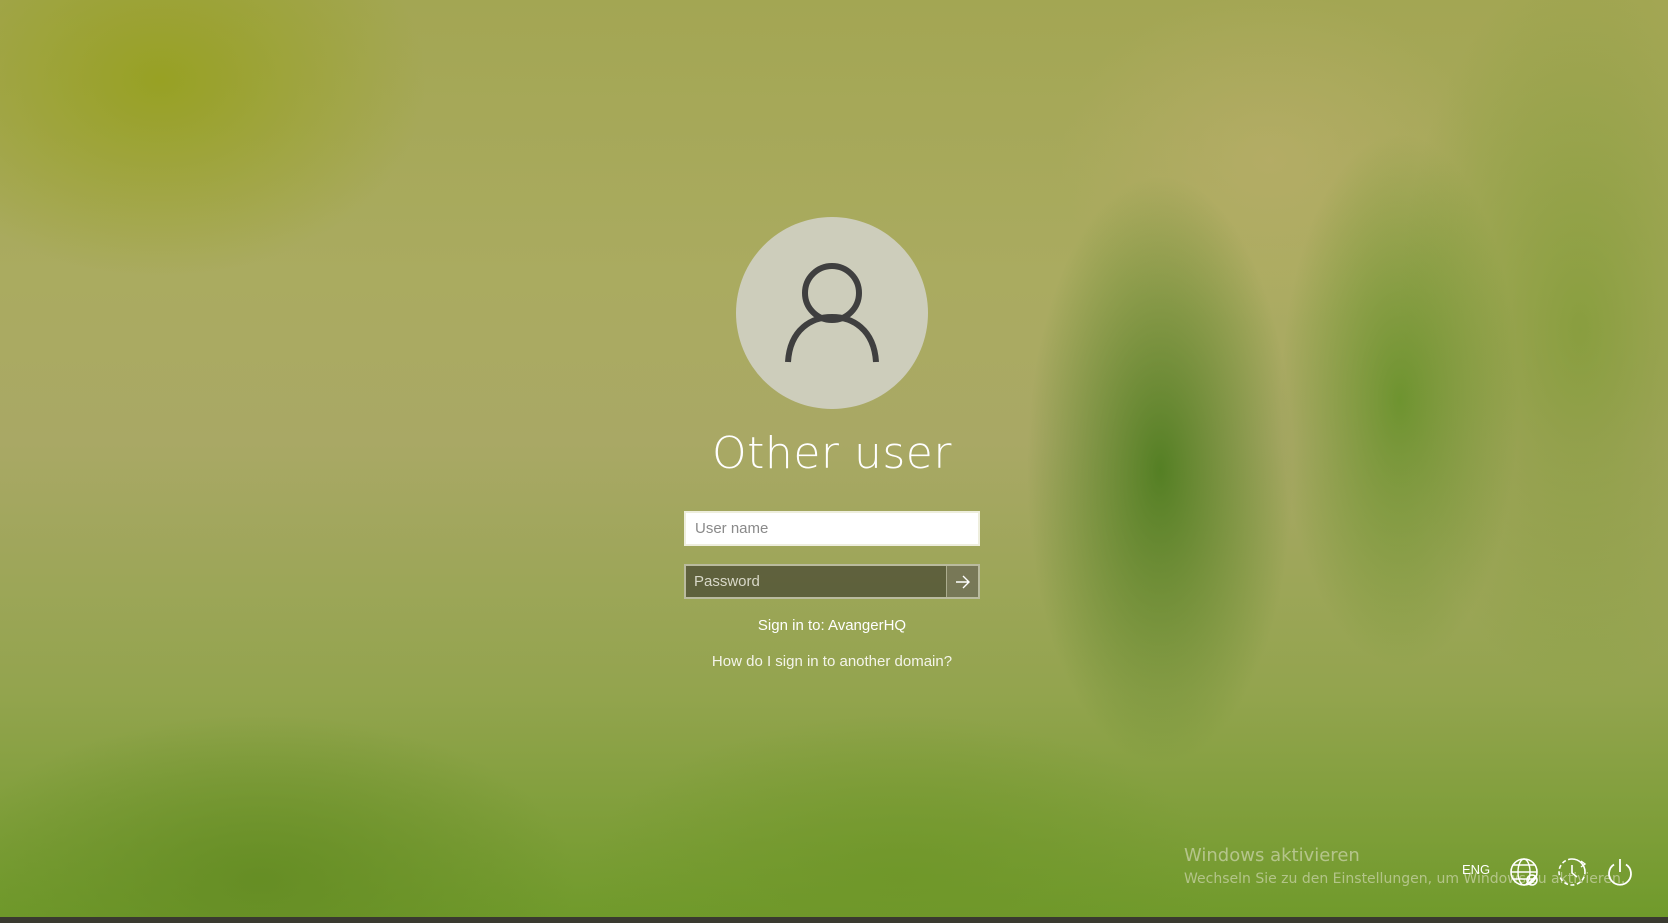 The width and height of the screenshot is (1668, 923). I want to click on language-indicator: ENG, so click(1476, 869).